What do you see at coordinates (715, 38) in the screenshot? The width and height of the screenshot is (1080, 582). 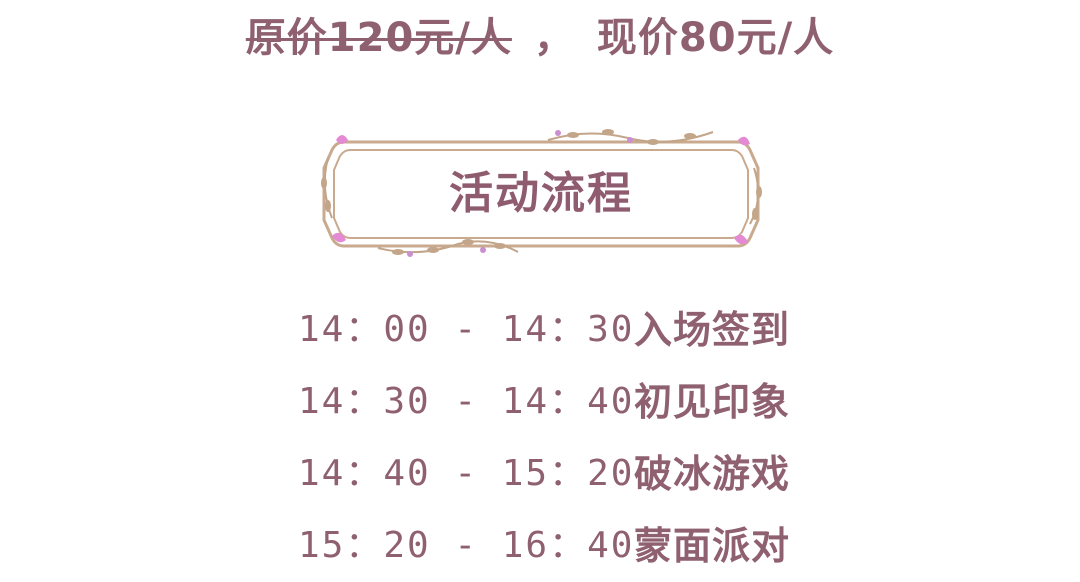 I see `current-price: 现价80元/人` at bounding box center [715, 38].